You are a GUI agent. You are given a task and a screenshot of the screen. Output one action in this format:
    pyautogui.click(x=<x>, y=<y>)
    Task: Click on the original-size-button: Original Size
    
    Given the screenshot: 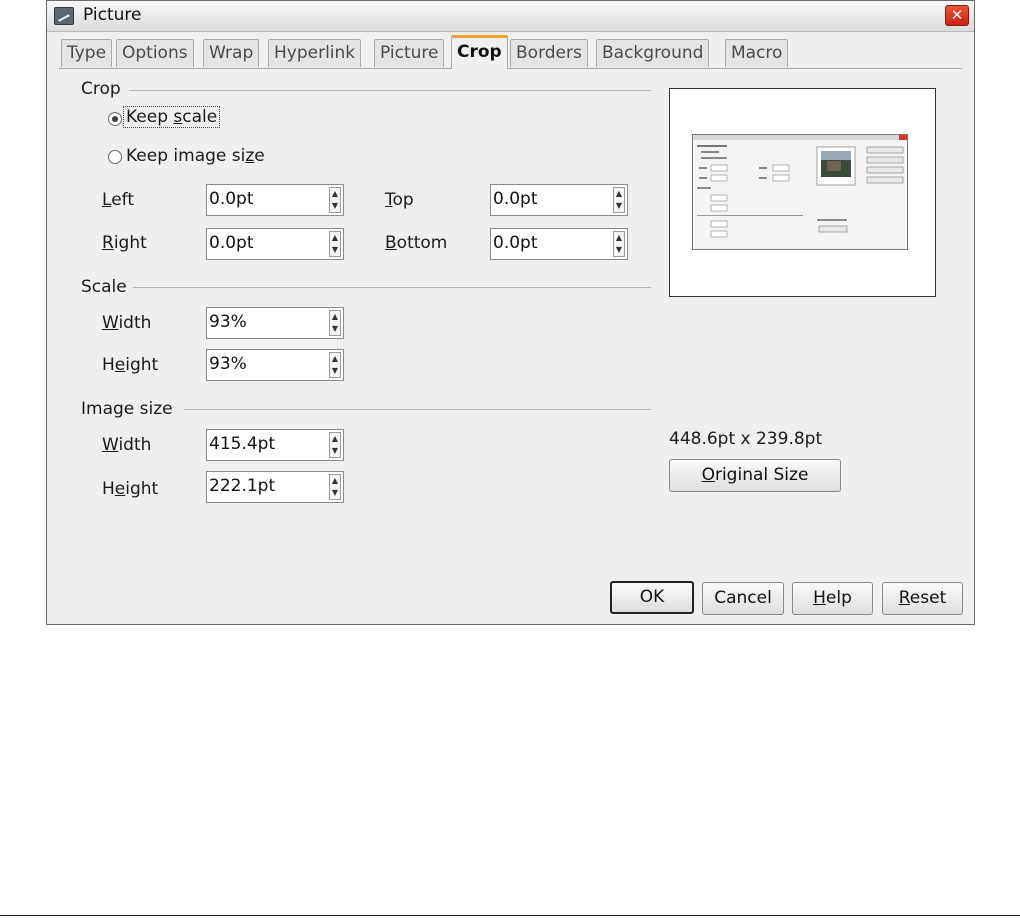 What is the action you would take?
    pyautogui.click(x=755, y=475)
    